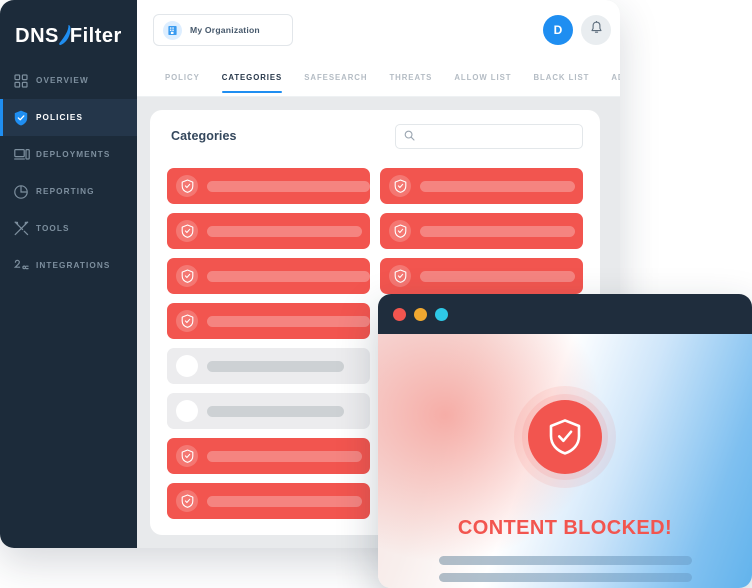 This screenshot has height=588, width=752. What do you see at coordinates (25, 229) in the screenshot?
I see `tools-icon` at bounding box center [25, 229].